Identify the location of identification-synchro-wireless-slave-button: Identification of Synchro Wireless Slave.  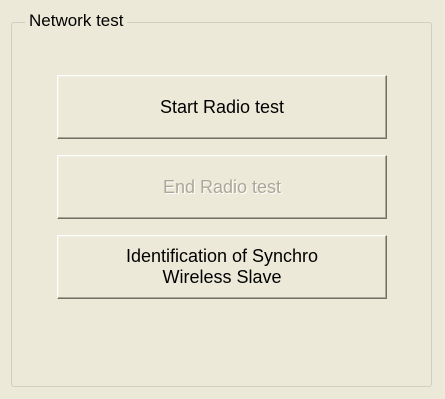
(222, 267).